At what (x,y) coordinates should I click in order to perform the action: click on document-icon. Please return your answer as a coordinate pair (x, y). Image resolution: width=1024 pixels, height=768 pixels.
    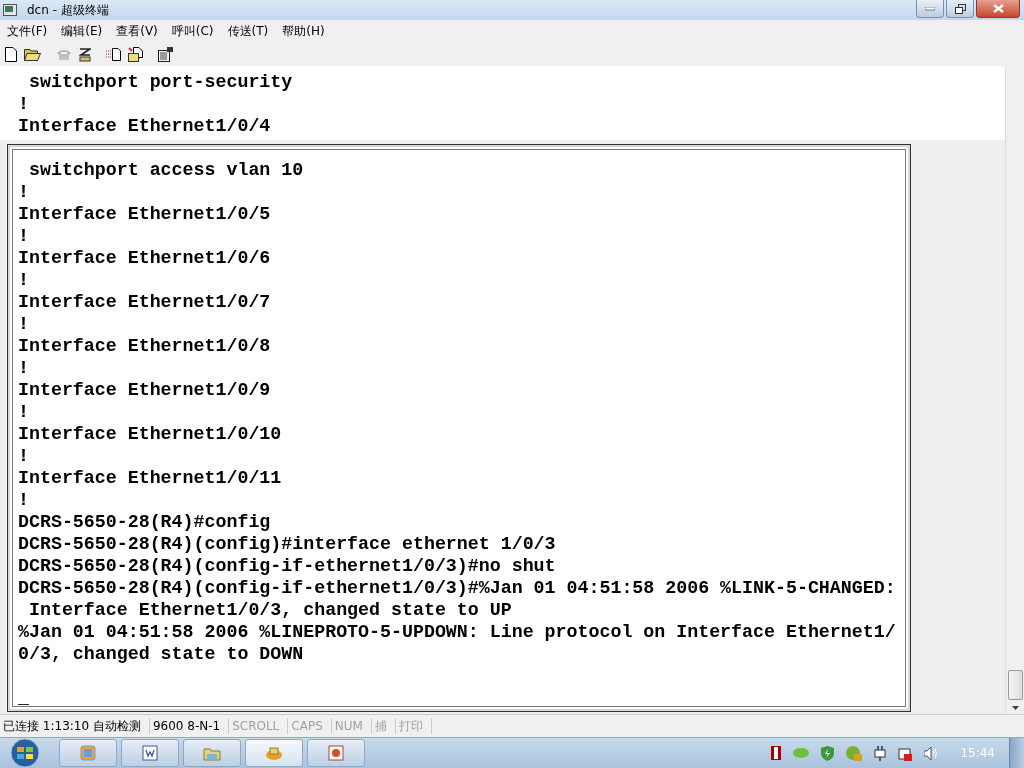
    Looking at the image, I should click on (150, 753).